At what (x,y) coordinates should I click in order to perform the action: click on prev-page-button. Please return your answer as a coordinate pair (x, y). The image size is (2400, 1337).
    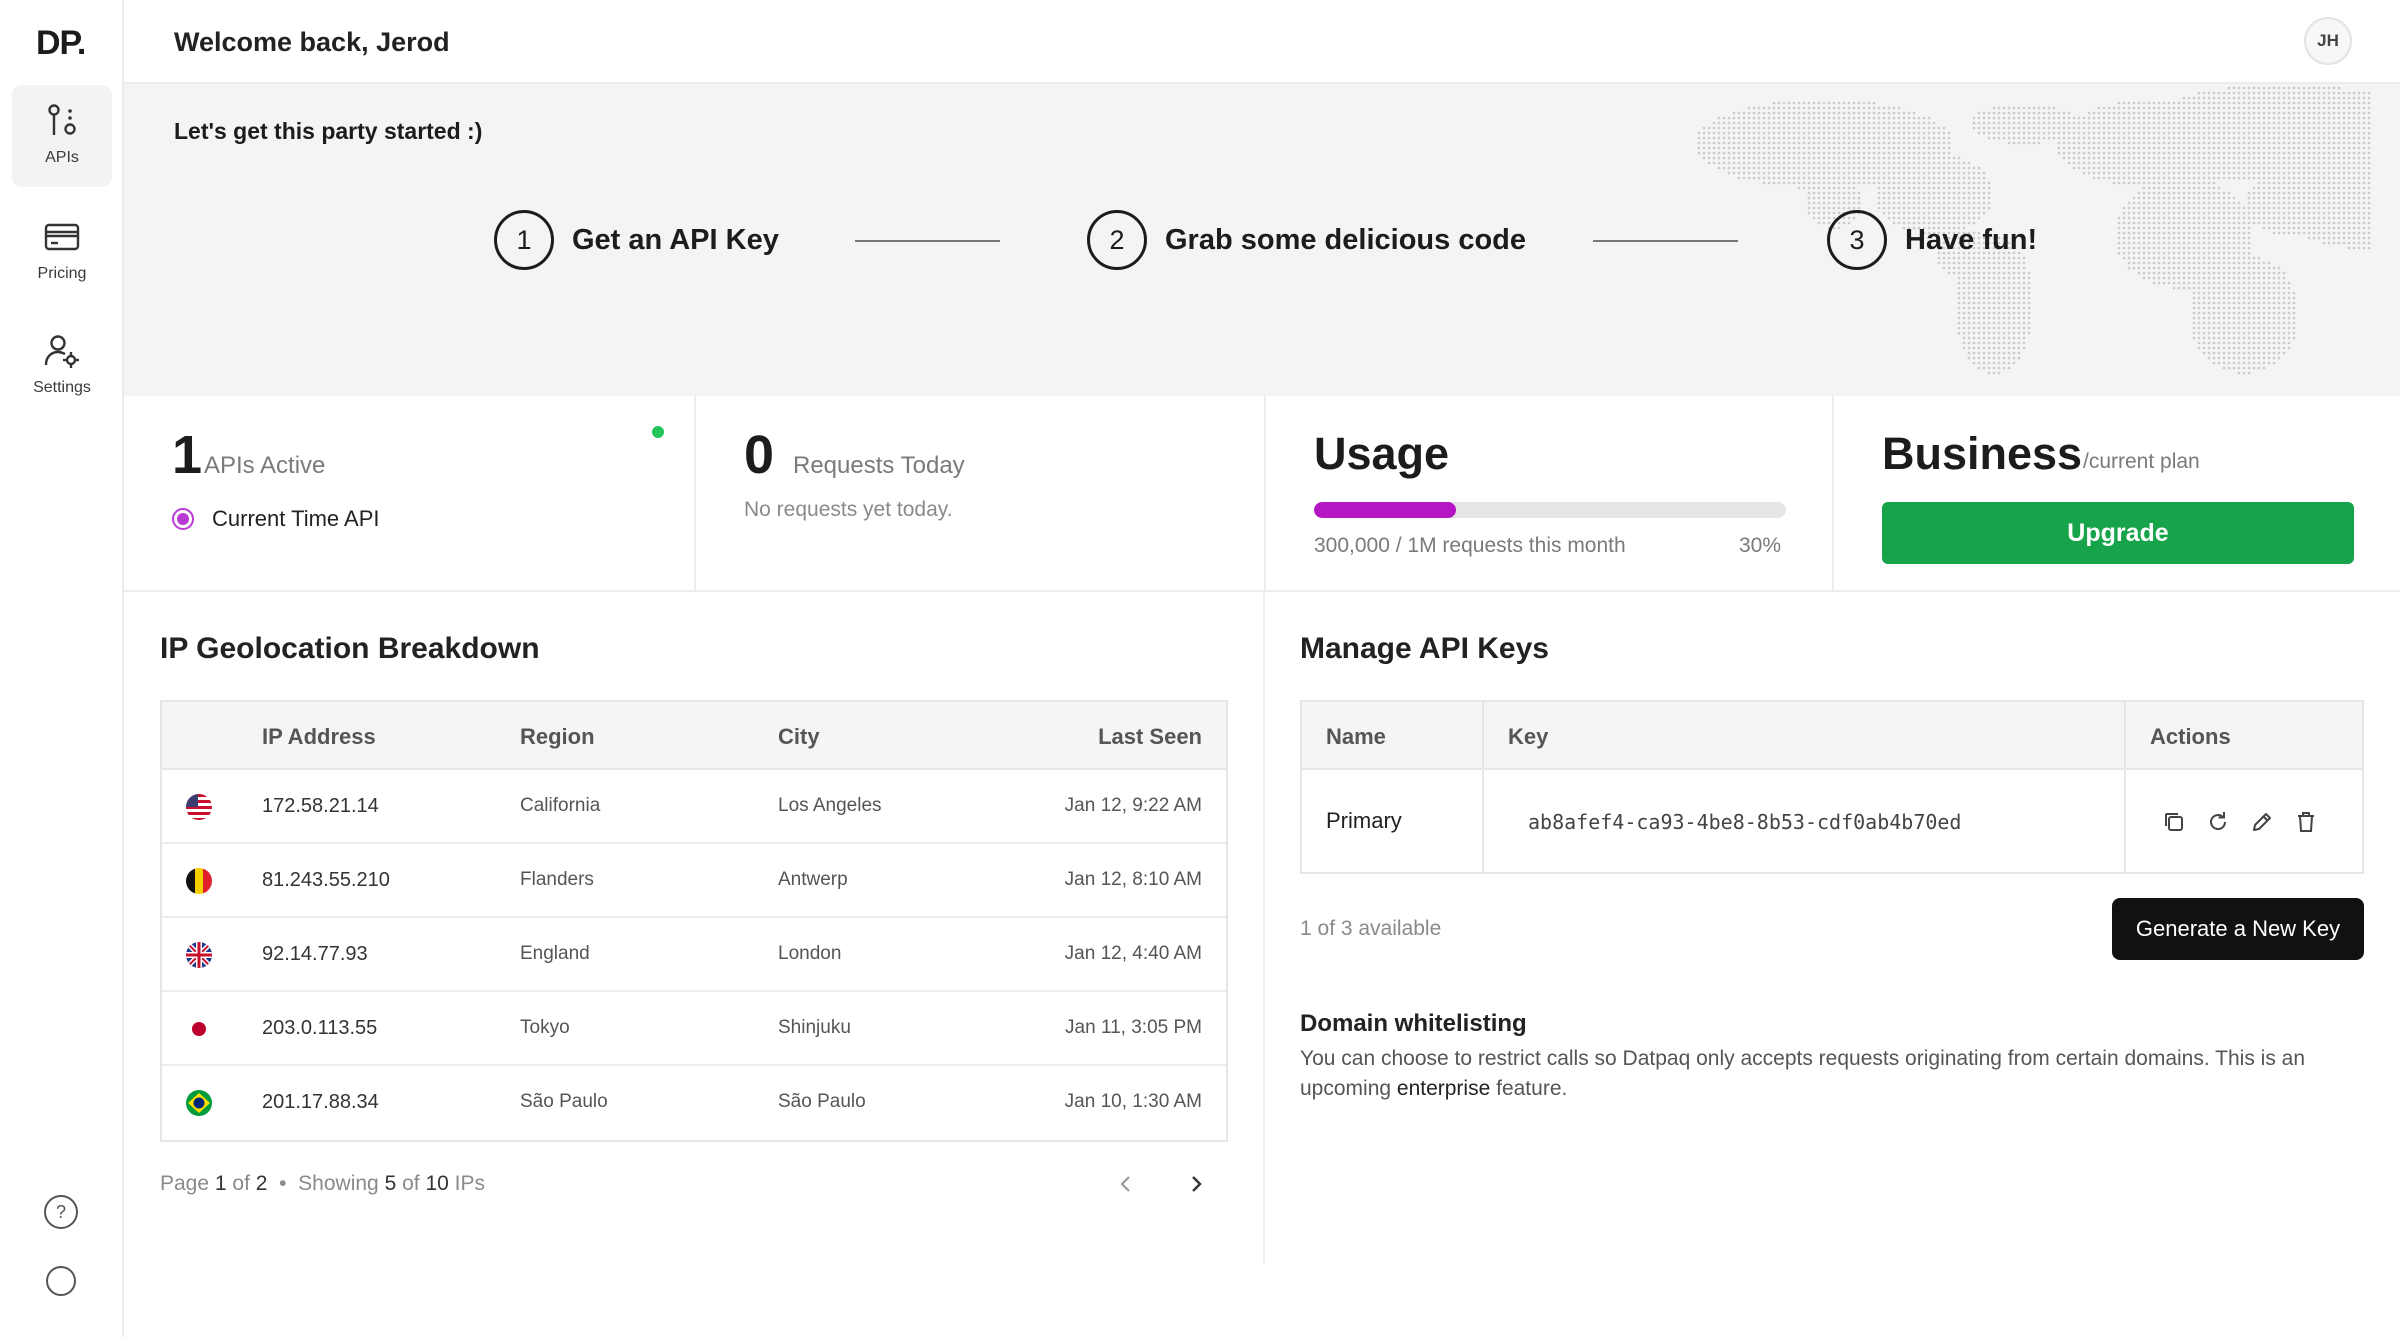
    Looking at the image, I should click on (1126, 1184).